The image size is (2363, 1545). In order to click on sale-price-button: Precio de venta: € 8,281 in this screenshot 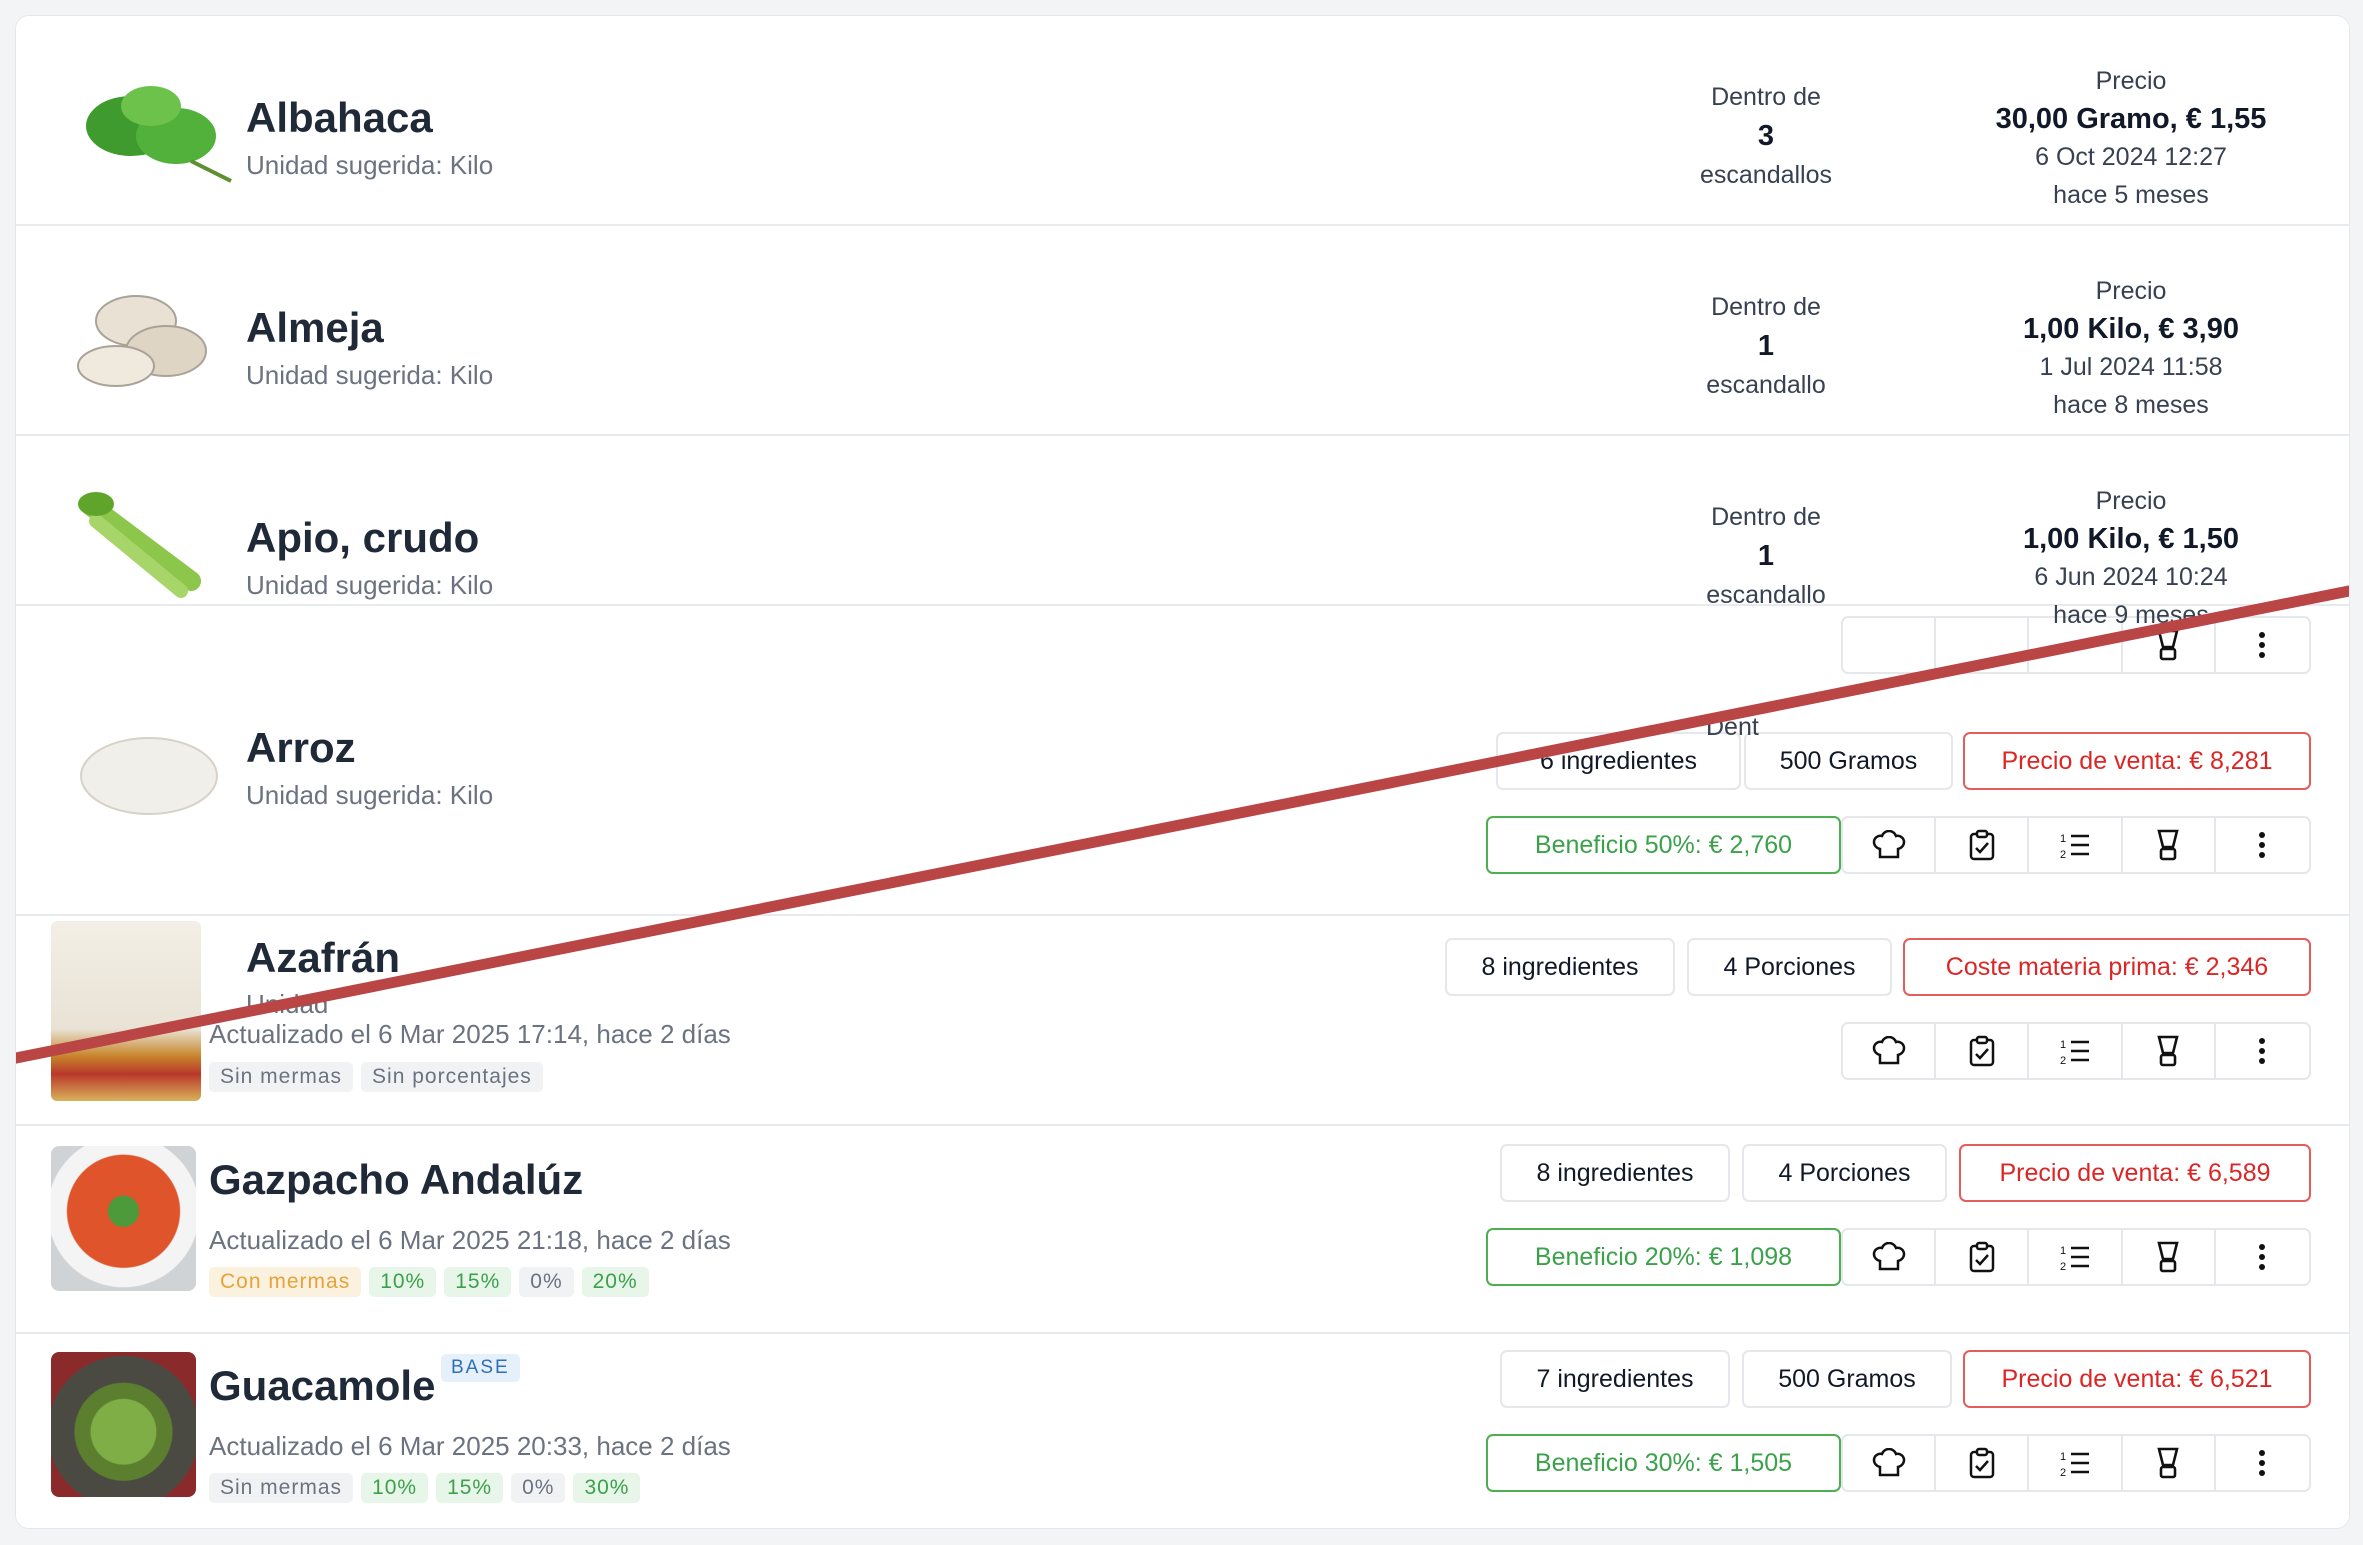, I will do `click(2137, 761)`.